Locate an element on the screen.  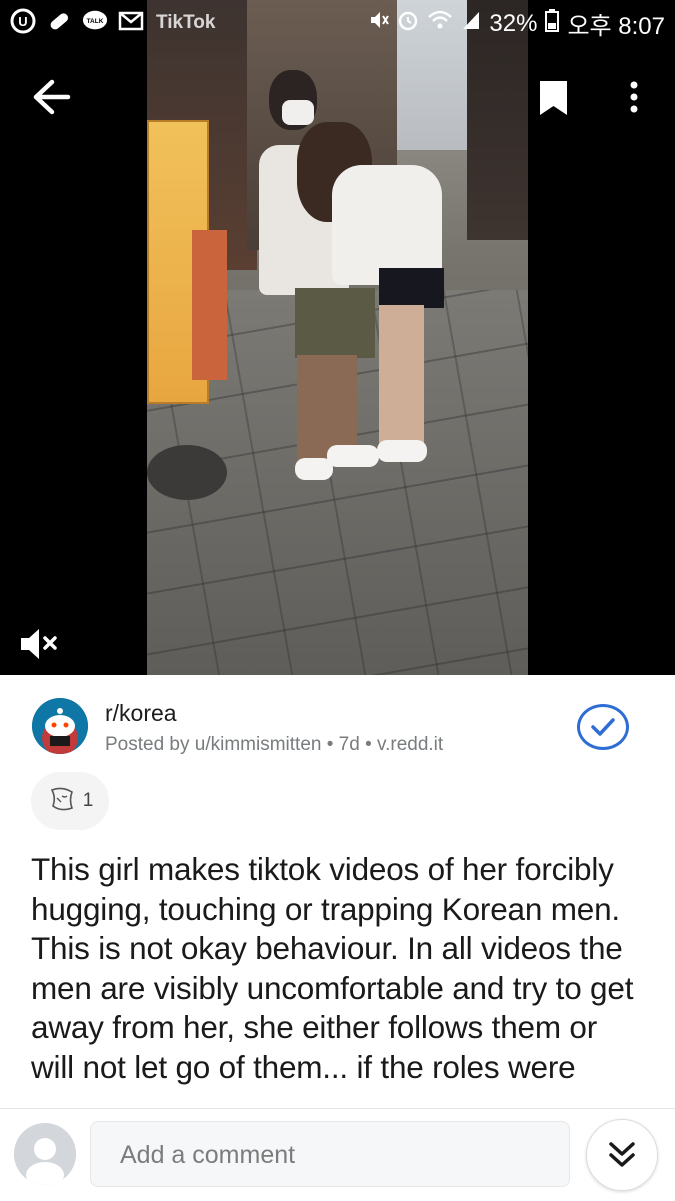
back-arrow-icon is located at coordinates (52, 97).